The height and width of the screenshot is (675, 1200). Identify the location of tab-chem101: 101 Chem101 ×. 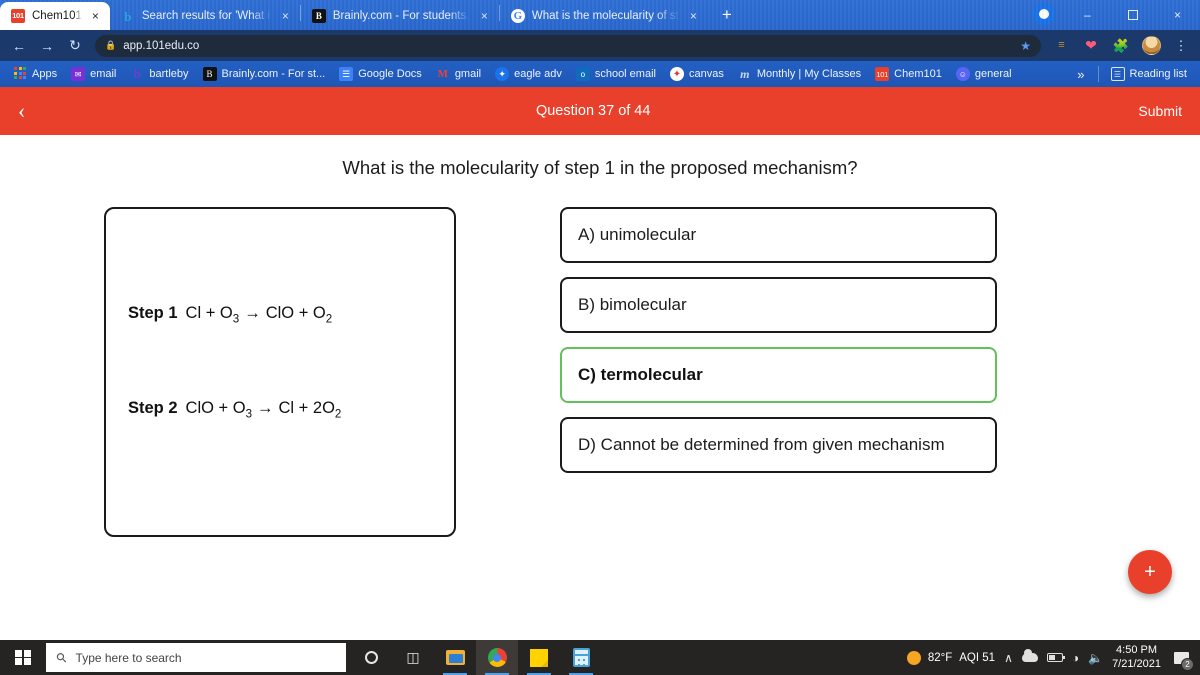
(55, 16).